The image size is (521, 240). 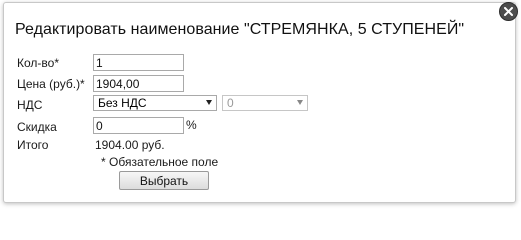 What do you see at coordinates (130, 145) in the screenshot?
I see `total-value: 1904.00 руб.` at bounding box center [130, 145].